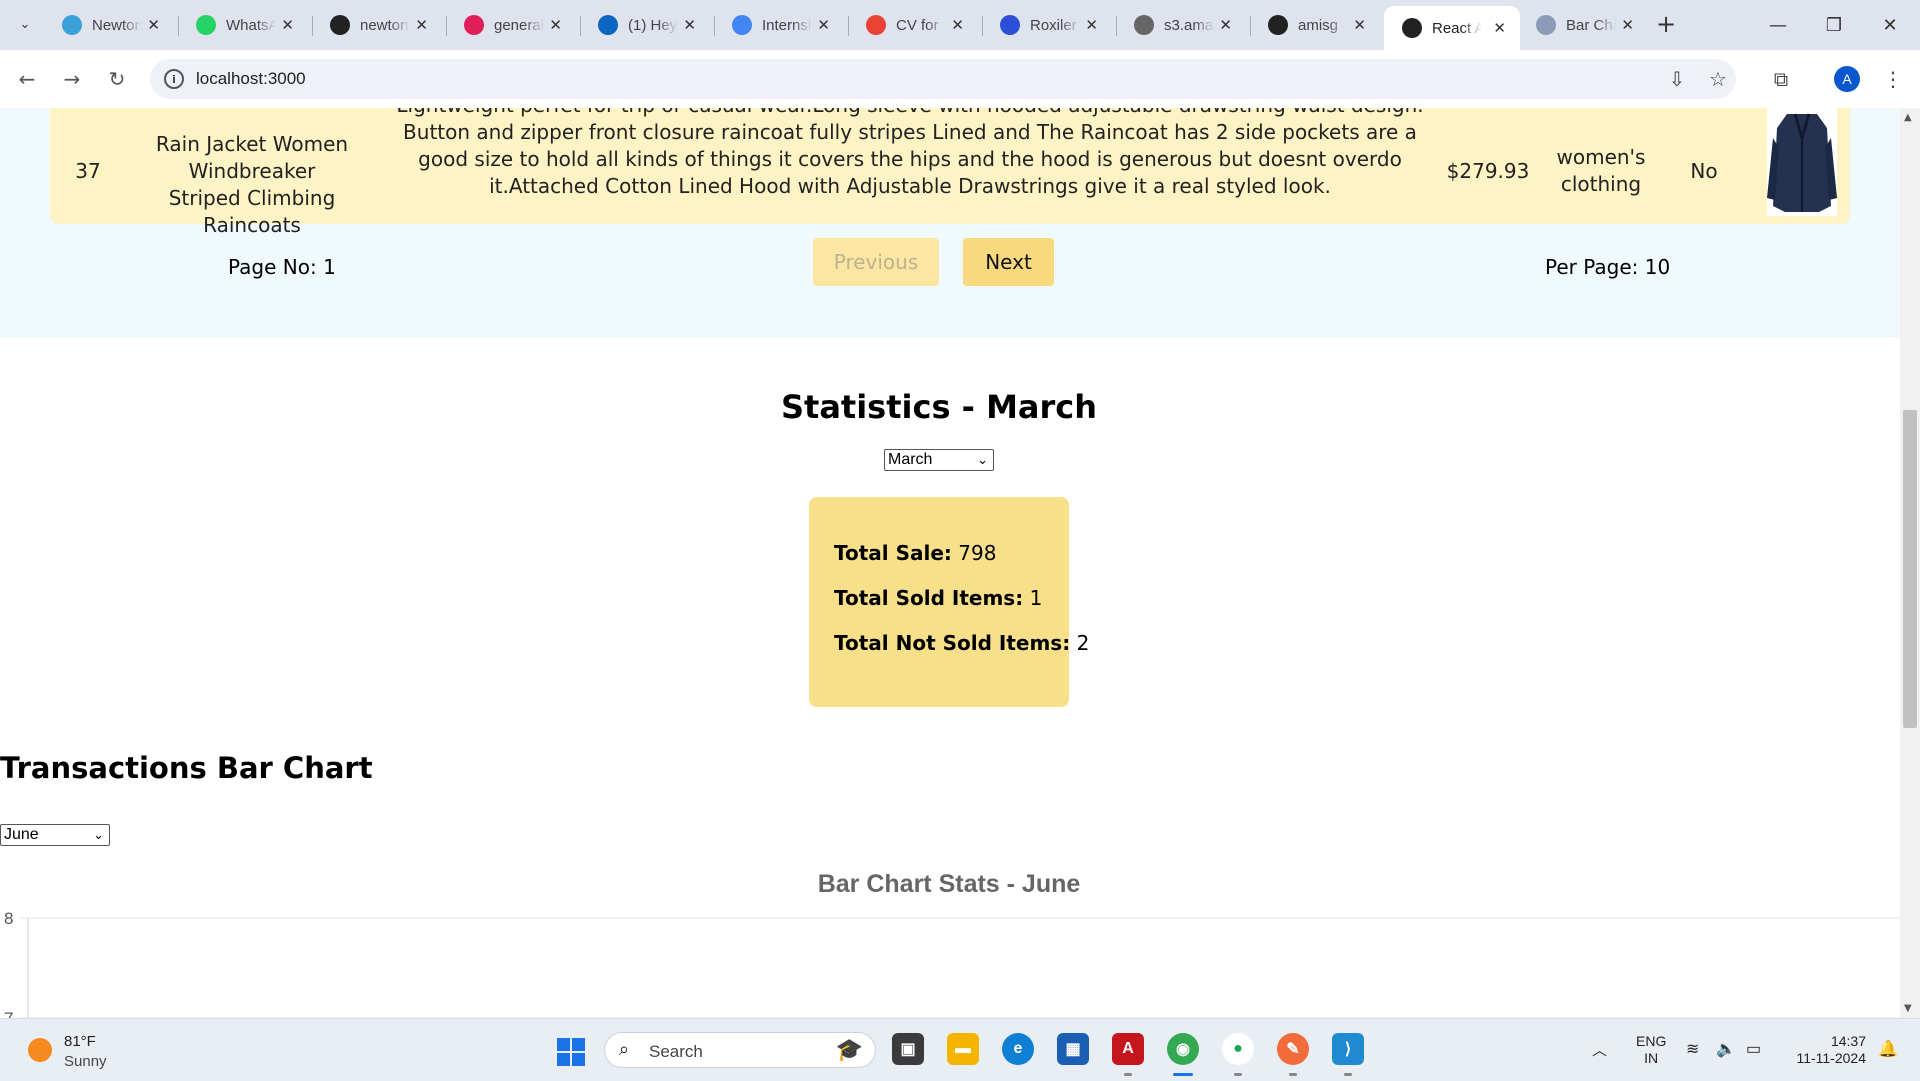  I want to click on task-view-icon: ▣, so click(908, 1049).